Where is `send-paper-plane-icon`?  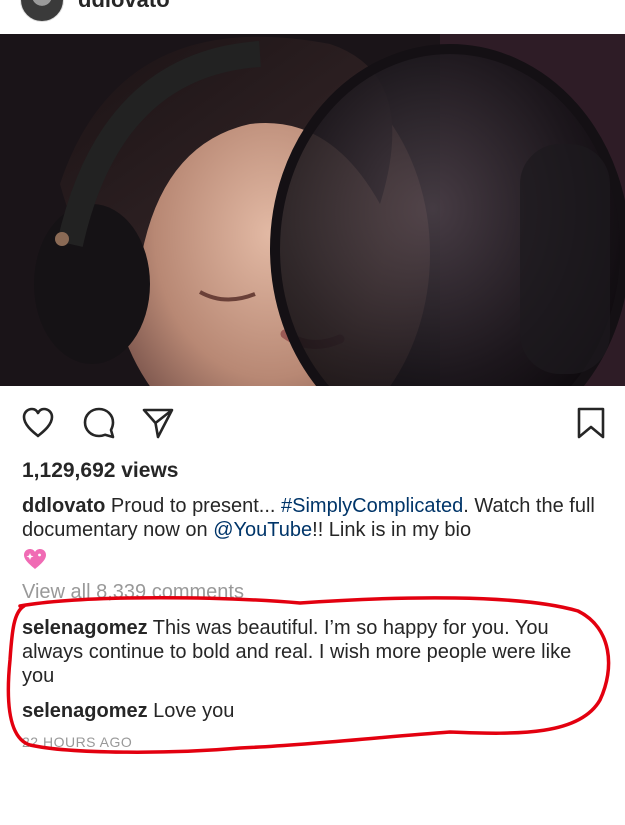 send-paper-plane-icon is located at coordinates (158, 423).